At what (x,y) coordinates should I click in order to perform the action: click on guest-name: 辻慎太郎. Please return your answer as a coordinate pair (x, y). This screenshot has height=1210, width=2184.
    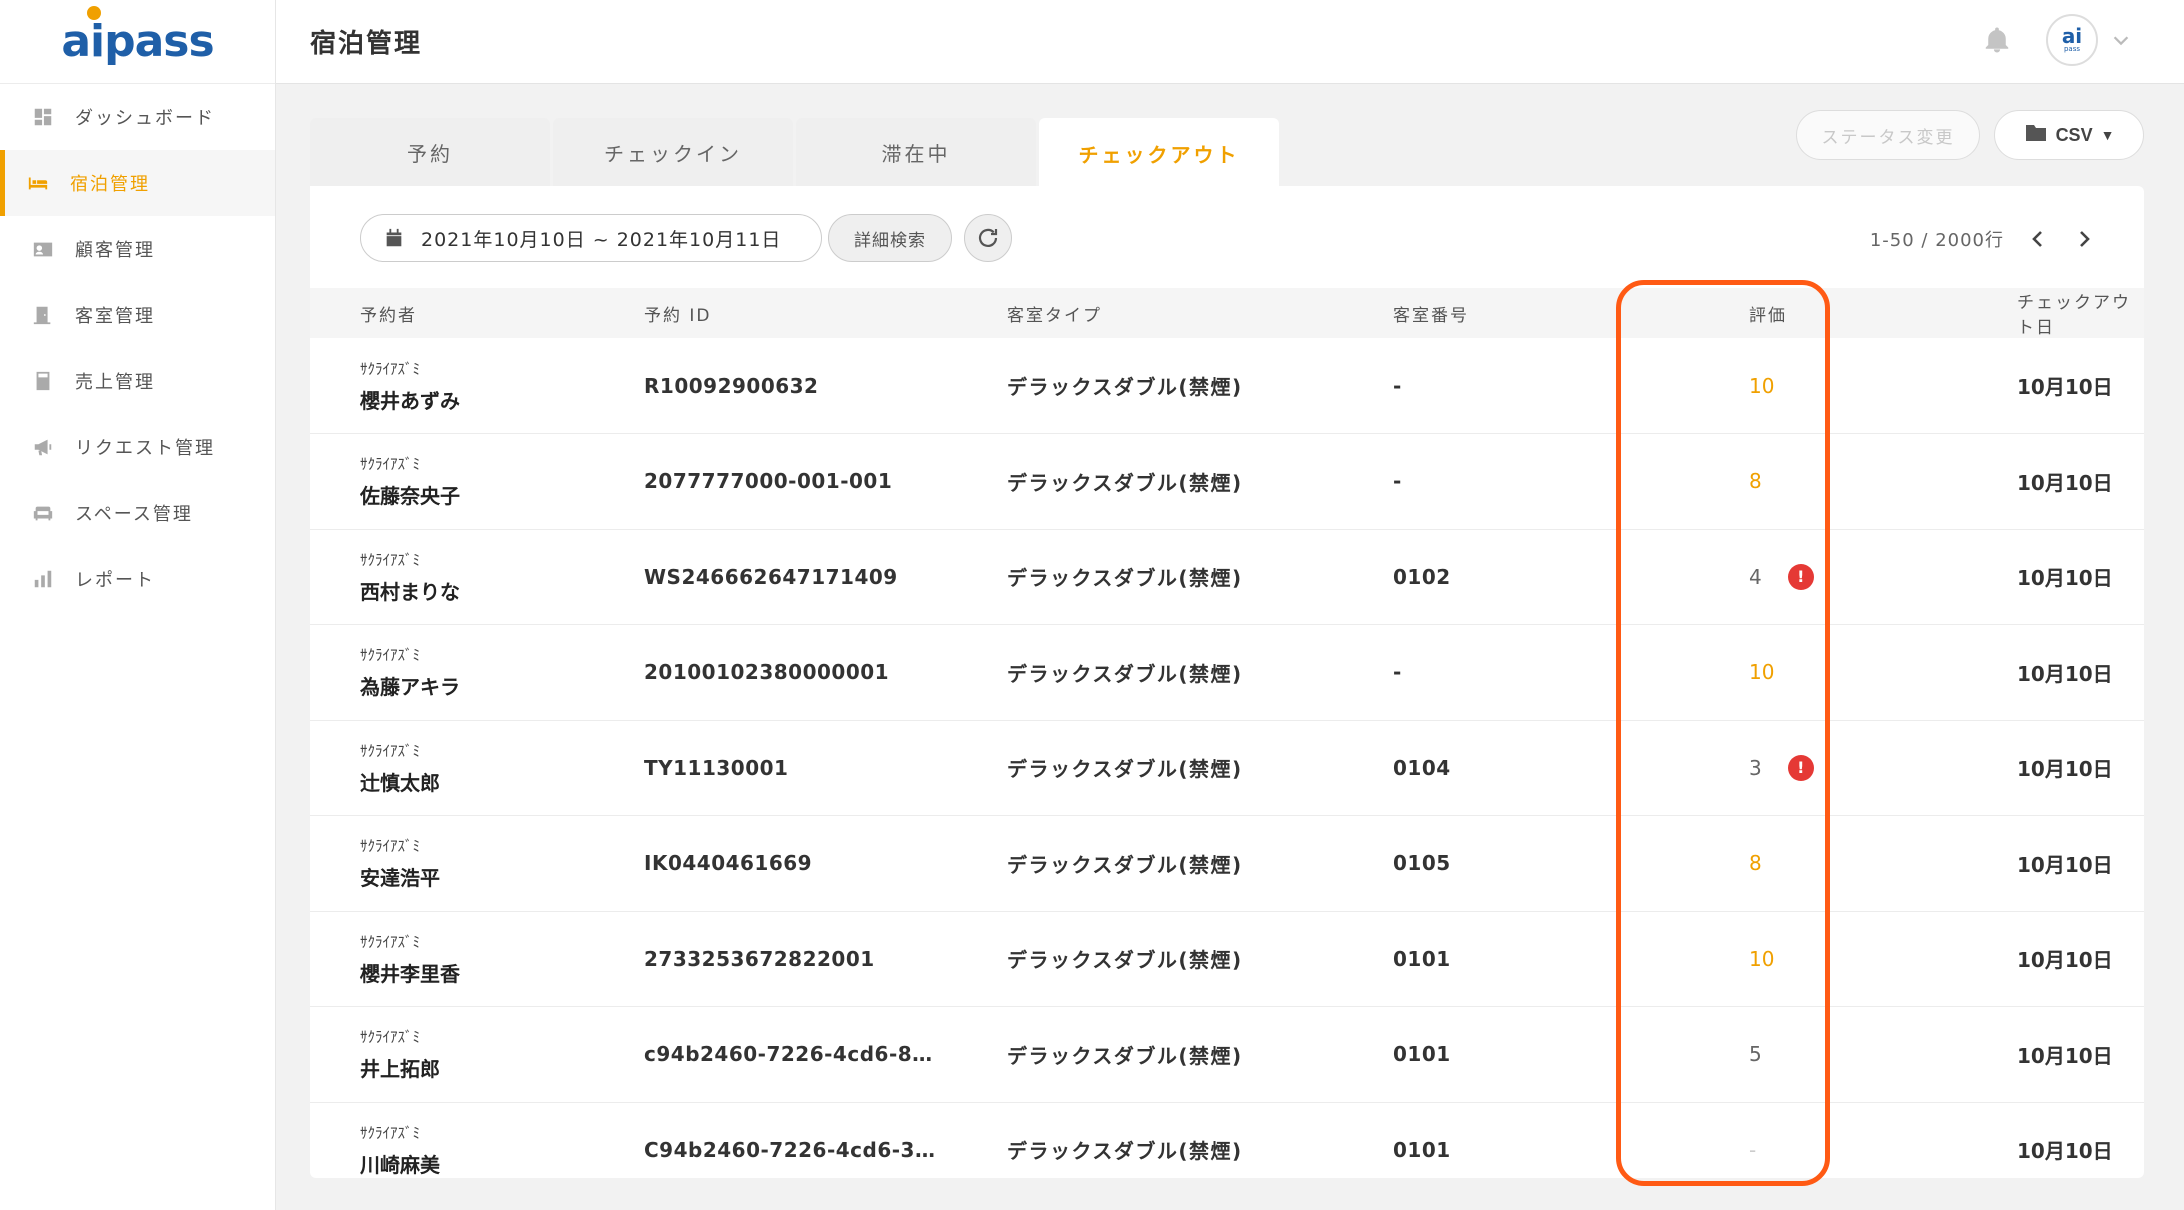
    Looking at the image, I should click on (400, 782).